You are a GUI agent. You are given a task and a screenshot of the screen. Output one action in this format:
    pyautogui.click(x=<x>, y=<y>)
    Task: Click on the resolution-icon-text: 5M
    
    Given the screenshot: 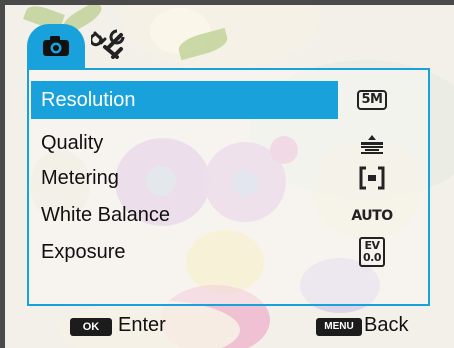 What is the action you would take?
    pyautogui.click(x=372, y=100)
    